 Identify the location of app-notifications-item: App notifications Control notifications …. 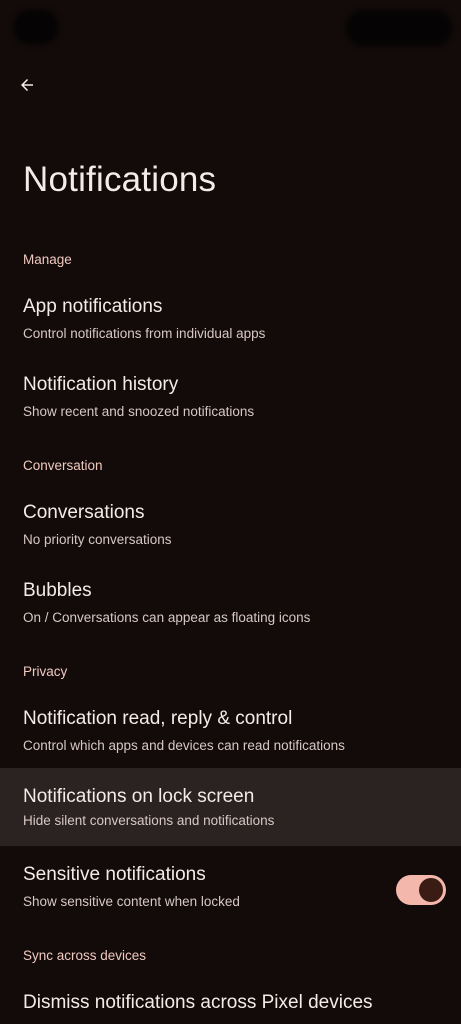
(230, 321).